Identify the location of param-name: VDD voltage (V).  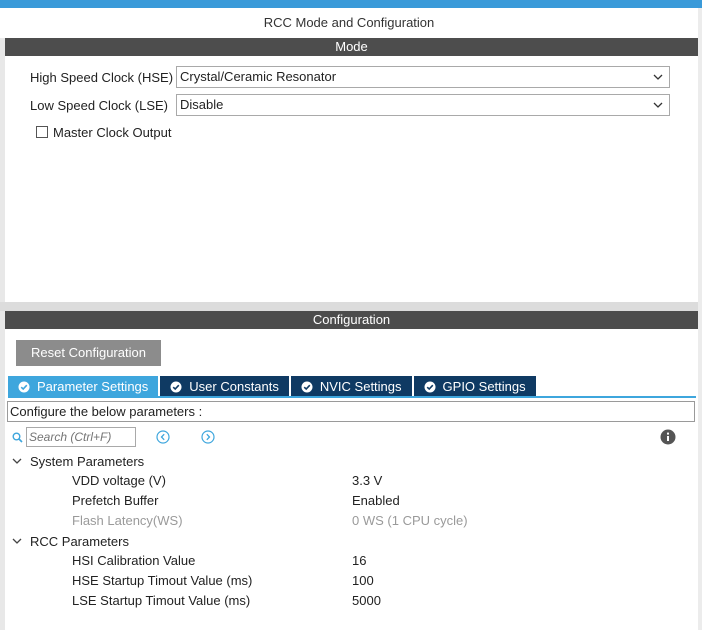
(119, 480).